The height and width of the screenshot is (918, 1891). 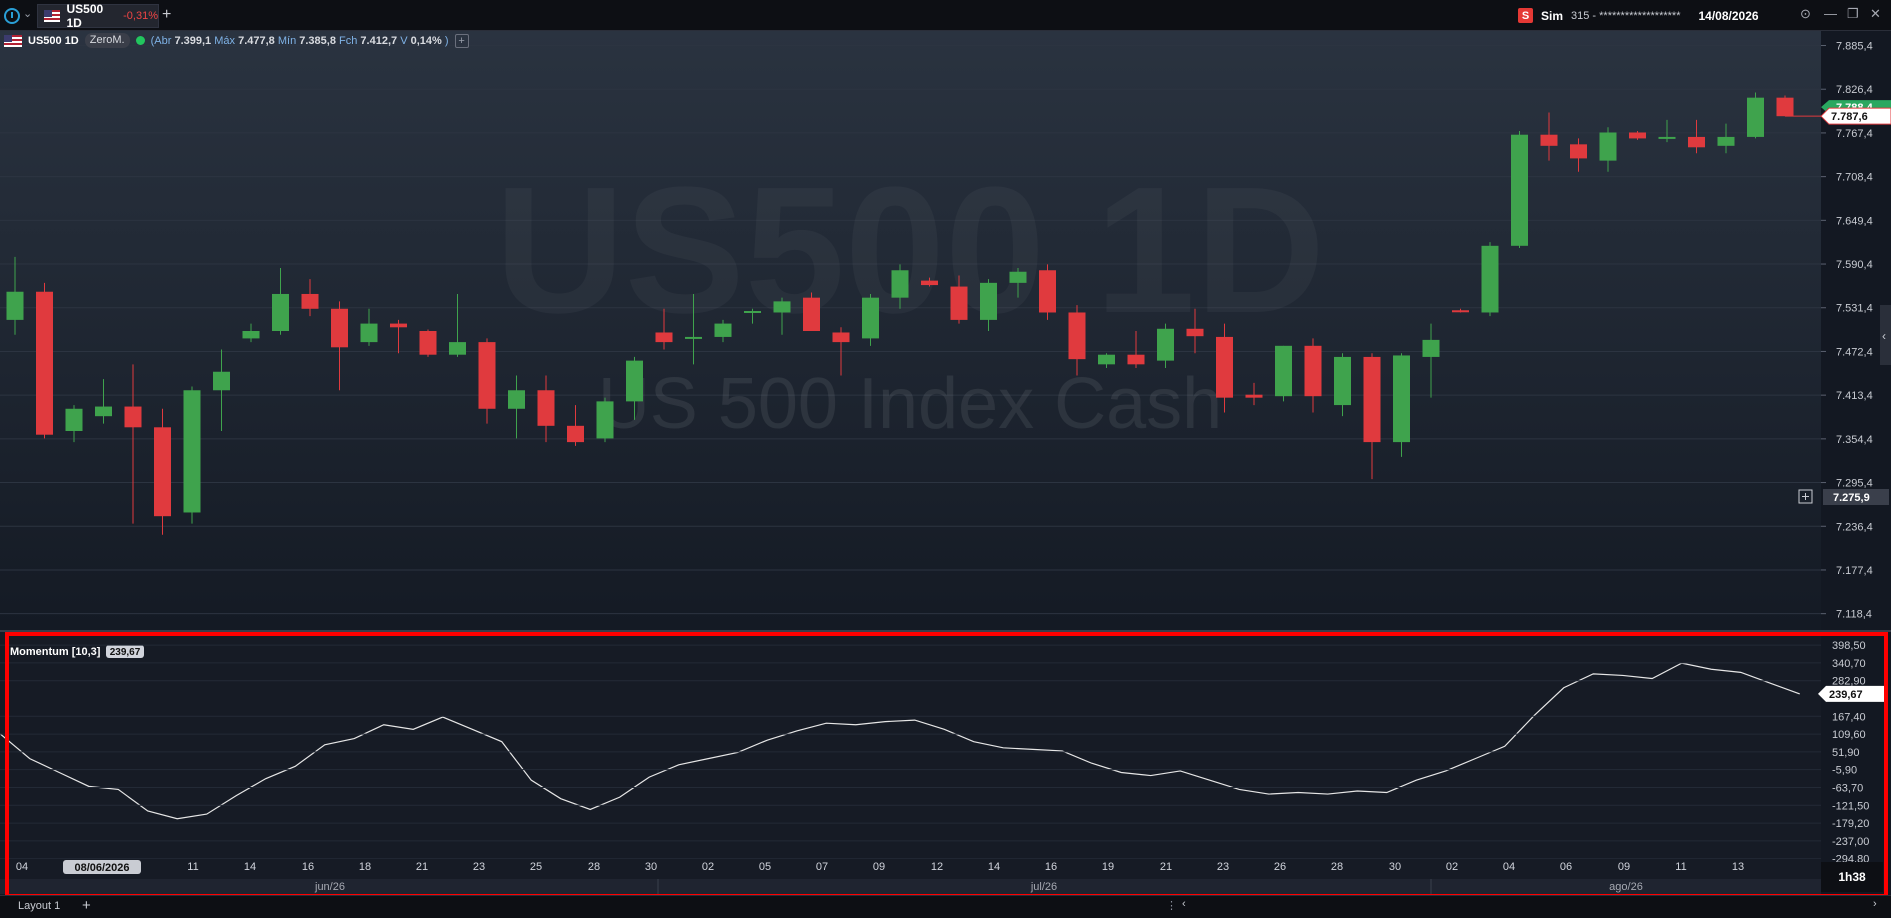 What do you see at coordinates (192, 867) in the screenshot?
I see `time-tick-label: 11` at bounding box center [192, 867].